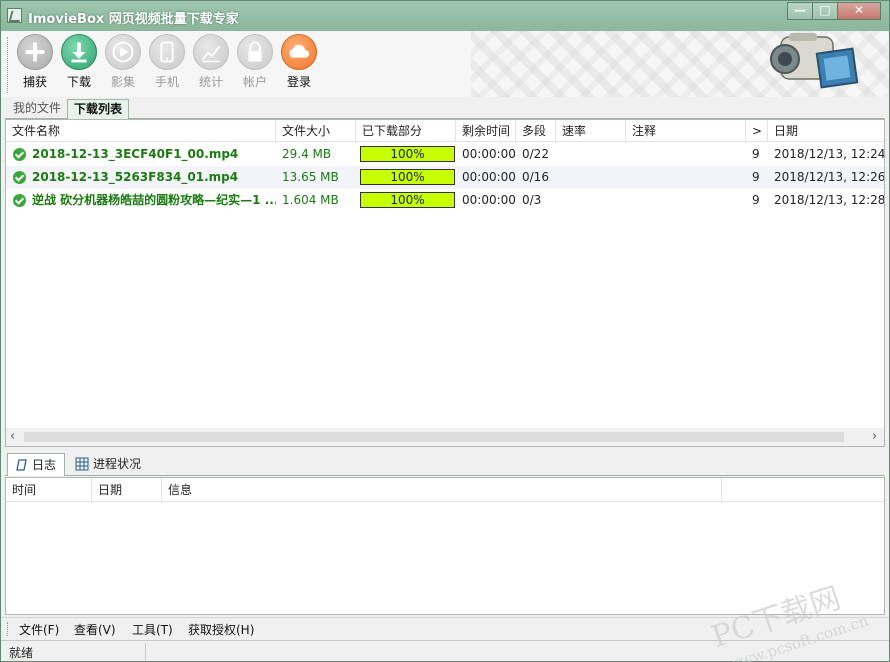 This screenshot has width=890, height=662. I want to click on capture-button: 捕获, so click(35, 64).